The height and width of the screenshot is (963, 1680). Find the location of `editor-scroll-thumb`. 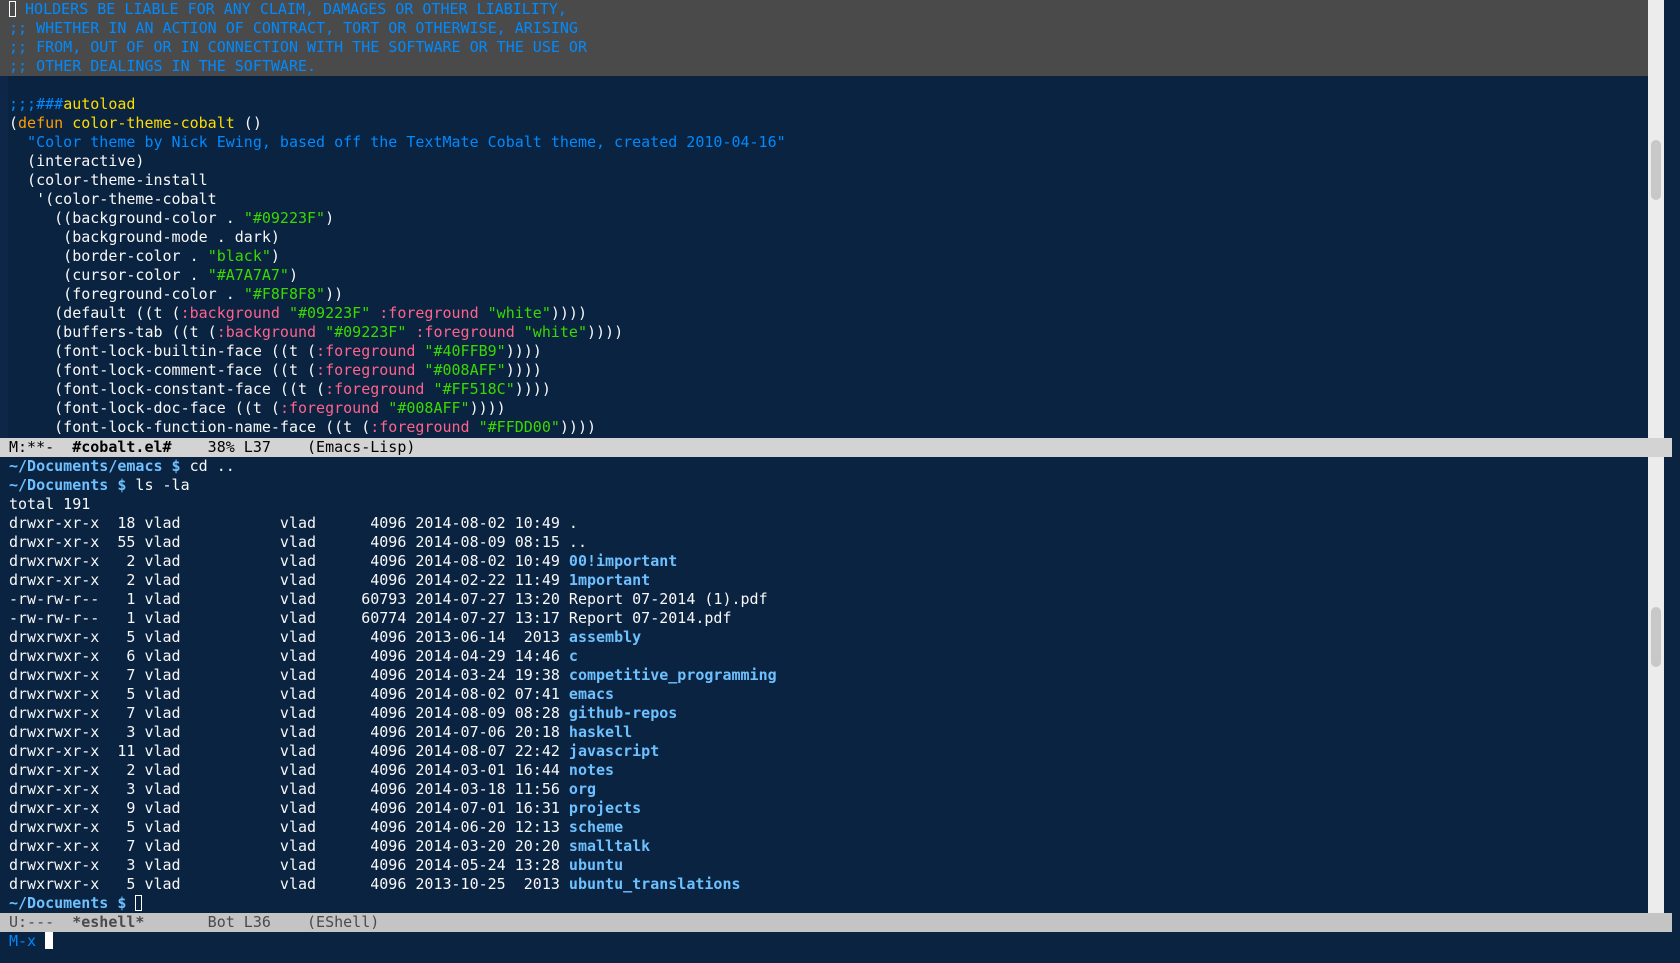

editor-scroll-thumb is located at coordinates (1656, 170).